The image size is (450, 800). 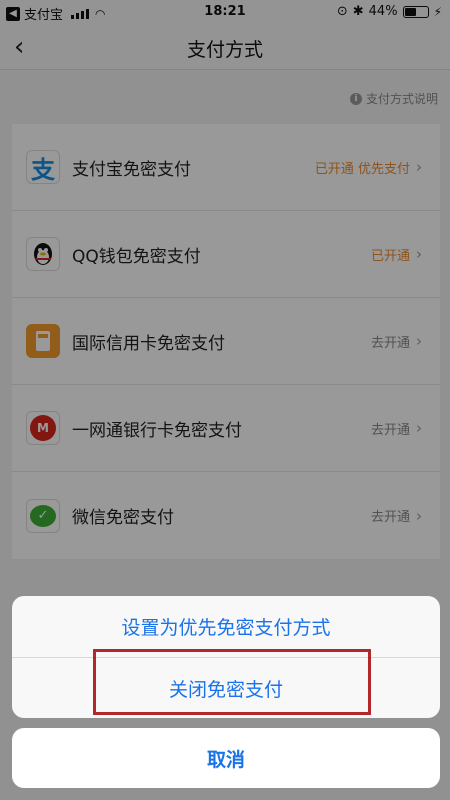 I want to click on highlight-annotation, so click(x=232, y=682).